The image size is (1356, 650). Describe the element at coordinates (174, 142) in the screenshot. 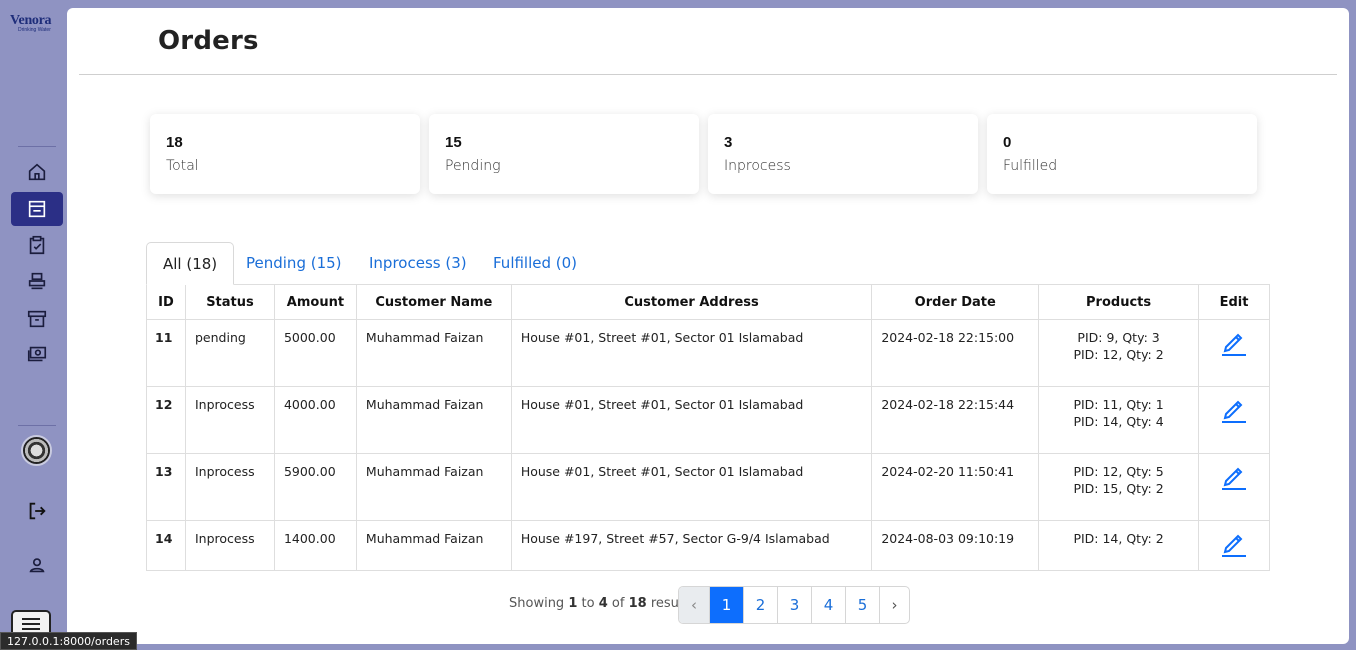

I see `stat-count: 18` at that location.